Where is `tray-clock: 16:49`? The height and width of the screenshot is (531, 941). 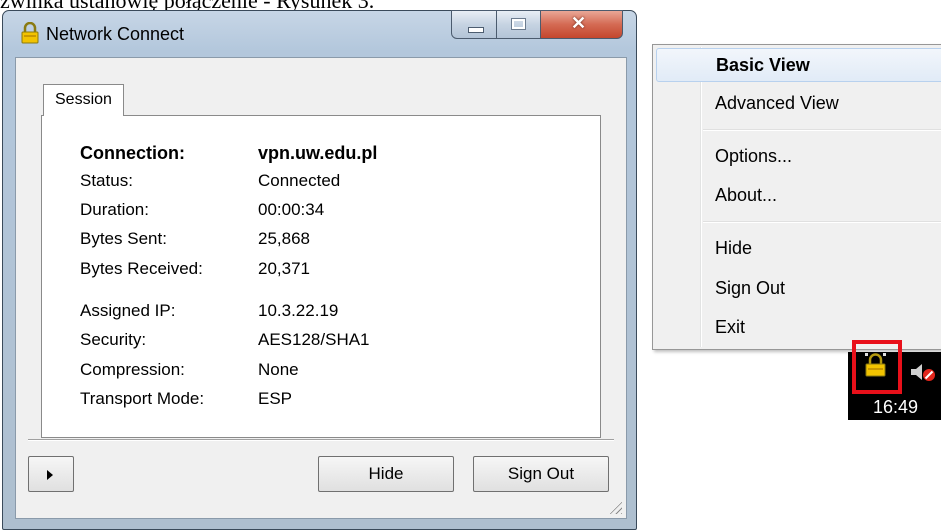 tray-clock: 16:49 is located at coordinates (895, 407).